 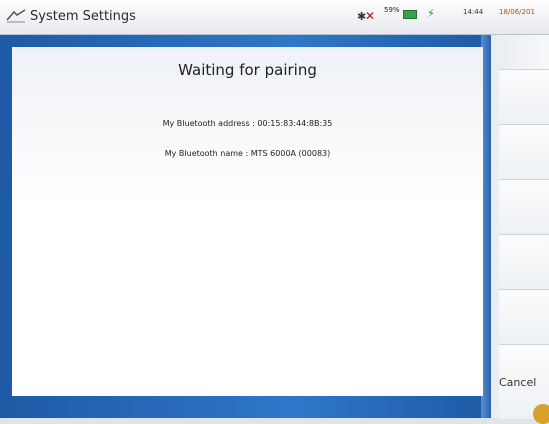 I want to click on network-status-icon: ✕, so click(x=370, y=16).